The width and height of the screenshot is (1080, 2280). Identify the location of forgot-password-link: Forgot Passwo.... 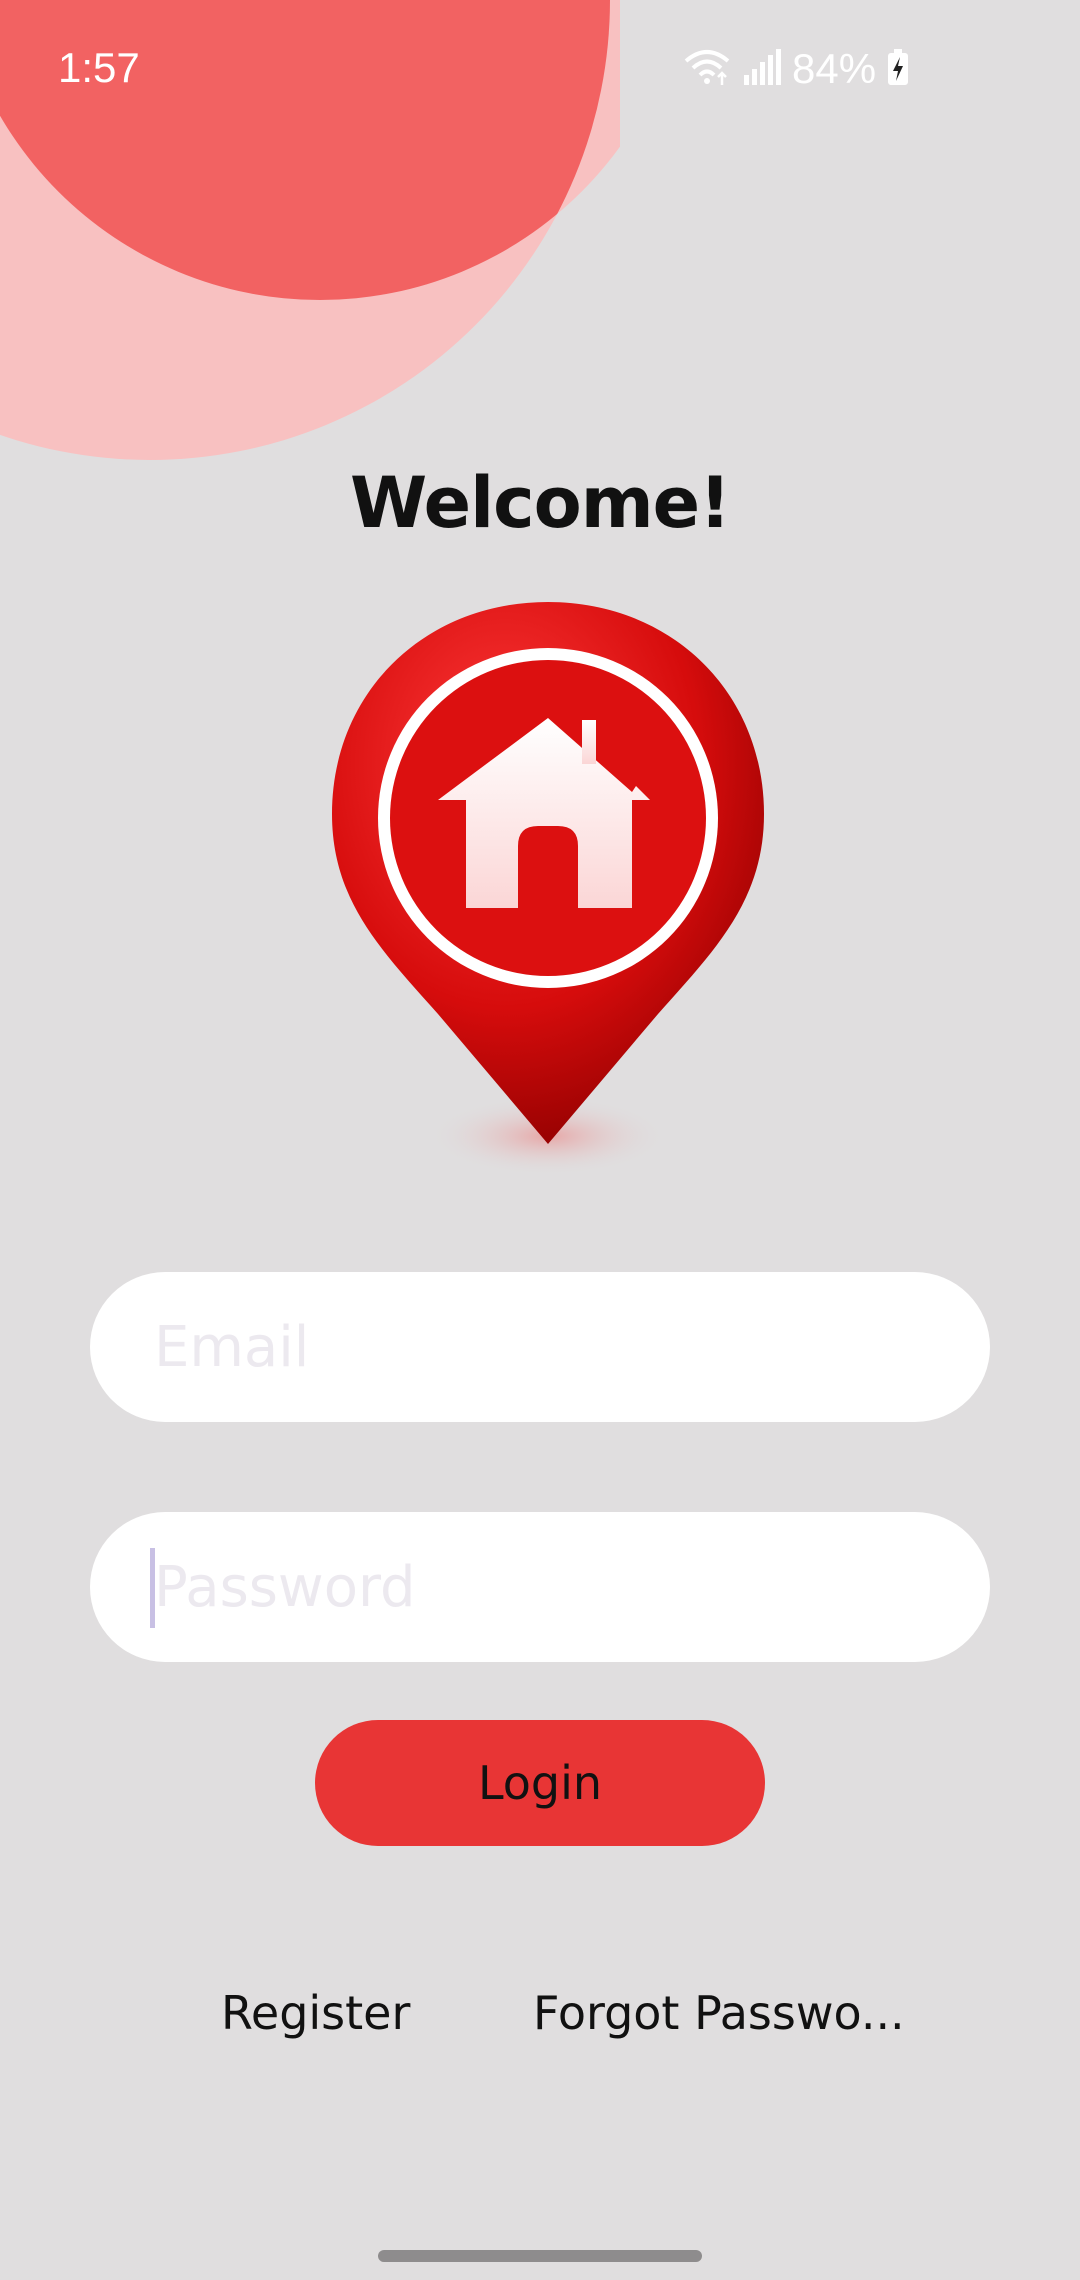
(719, 2013).